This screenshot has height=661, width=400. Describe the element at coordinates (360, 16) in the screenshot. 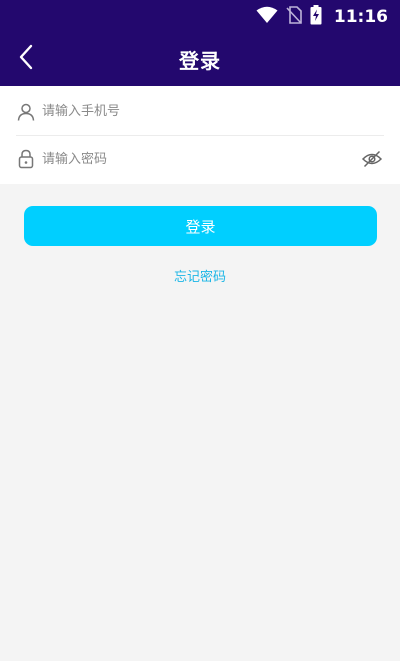

I see `status-time: 11:16` at that location.